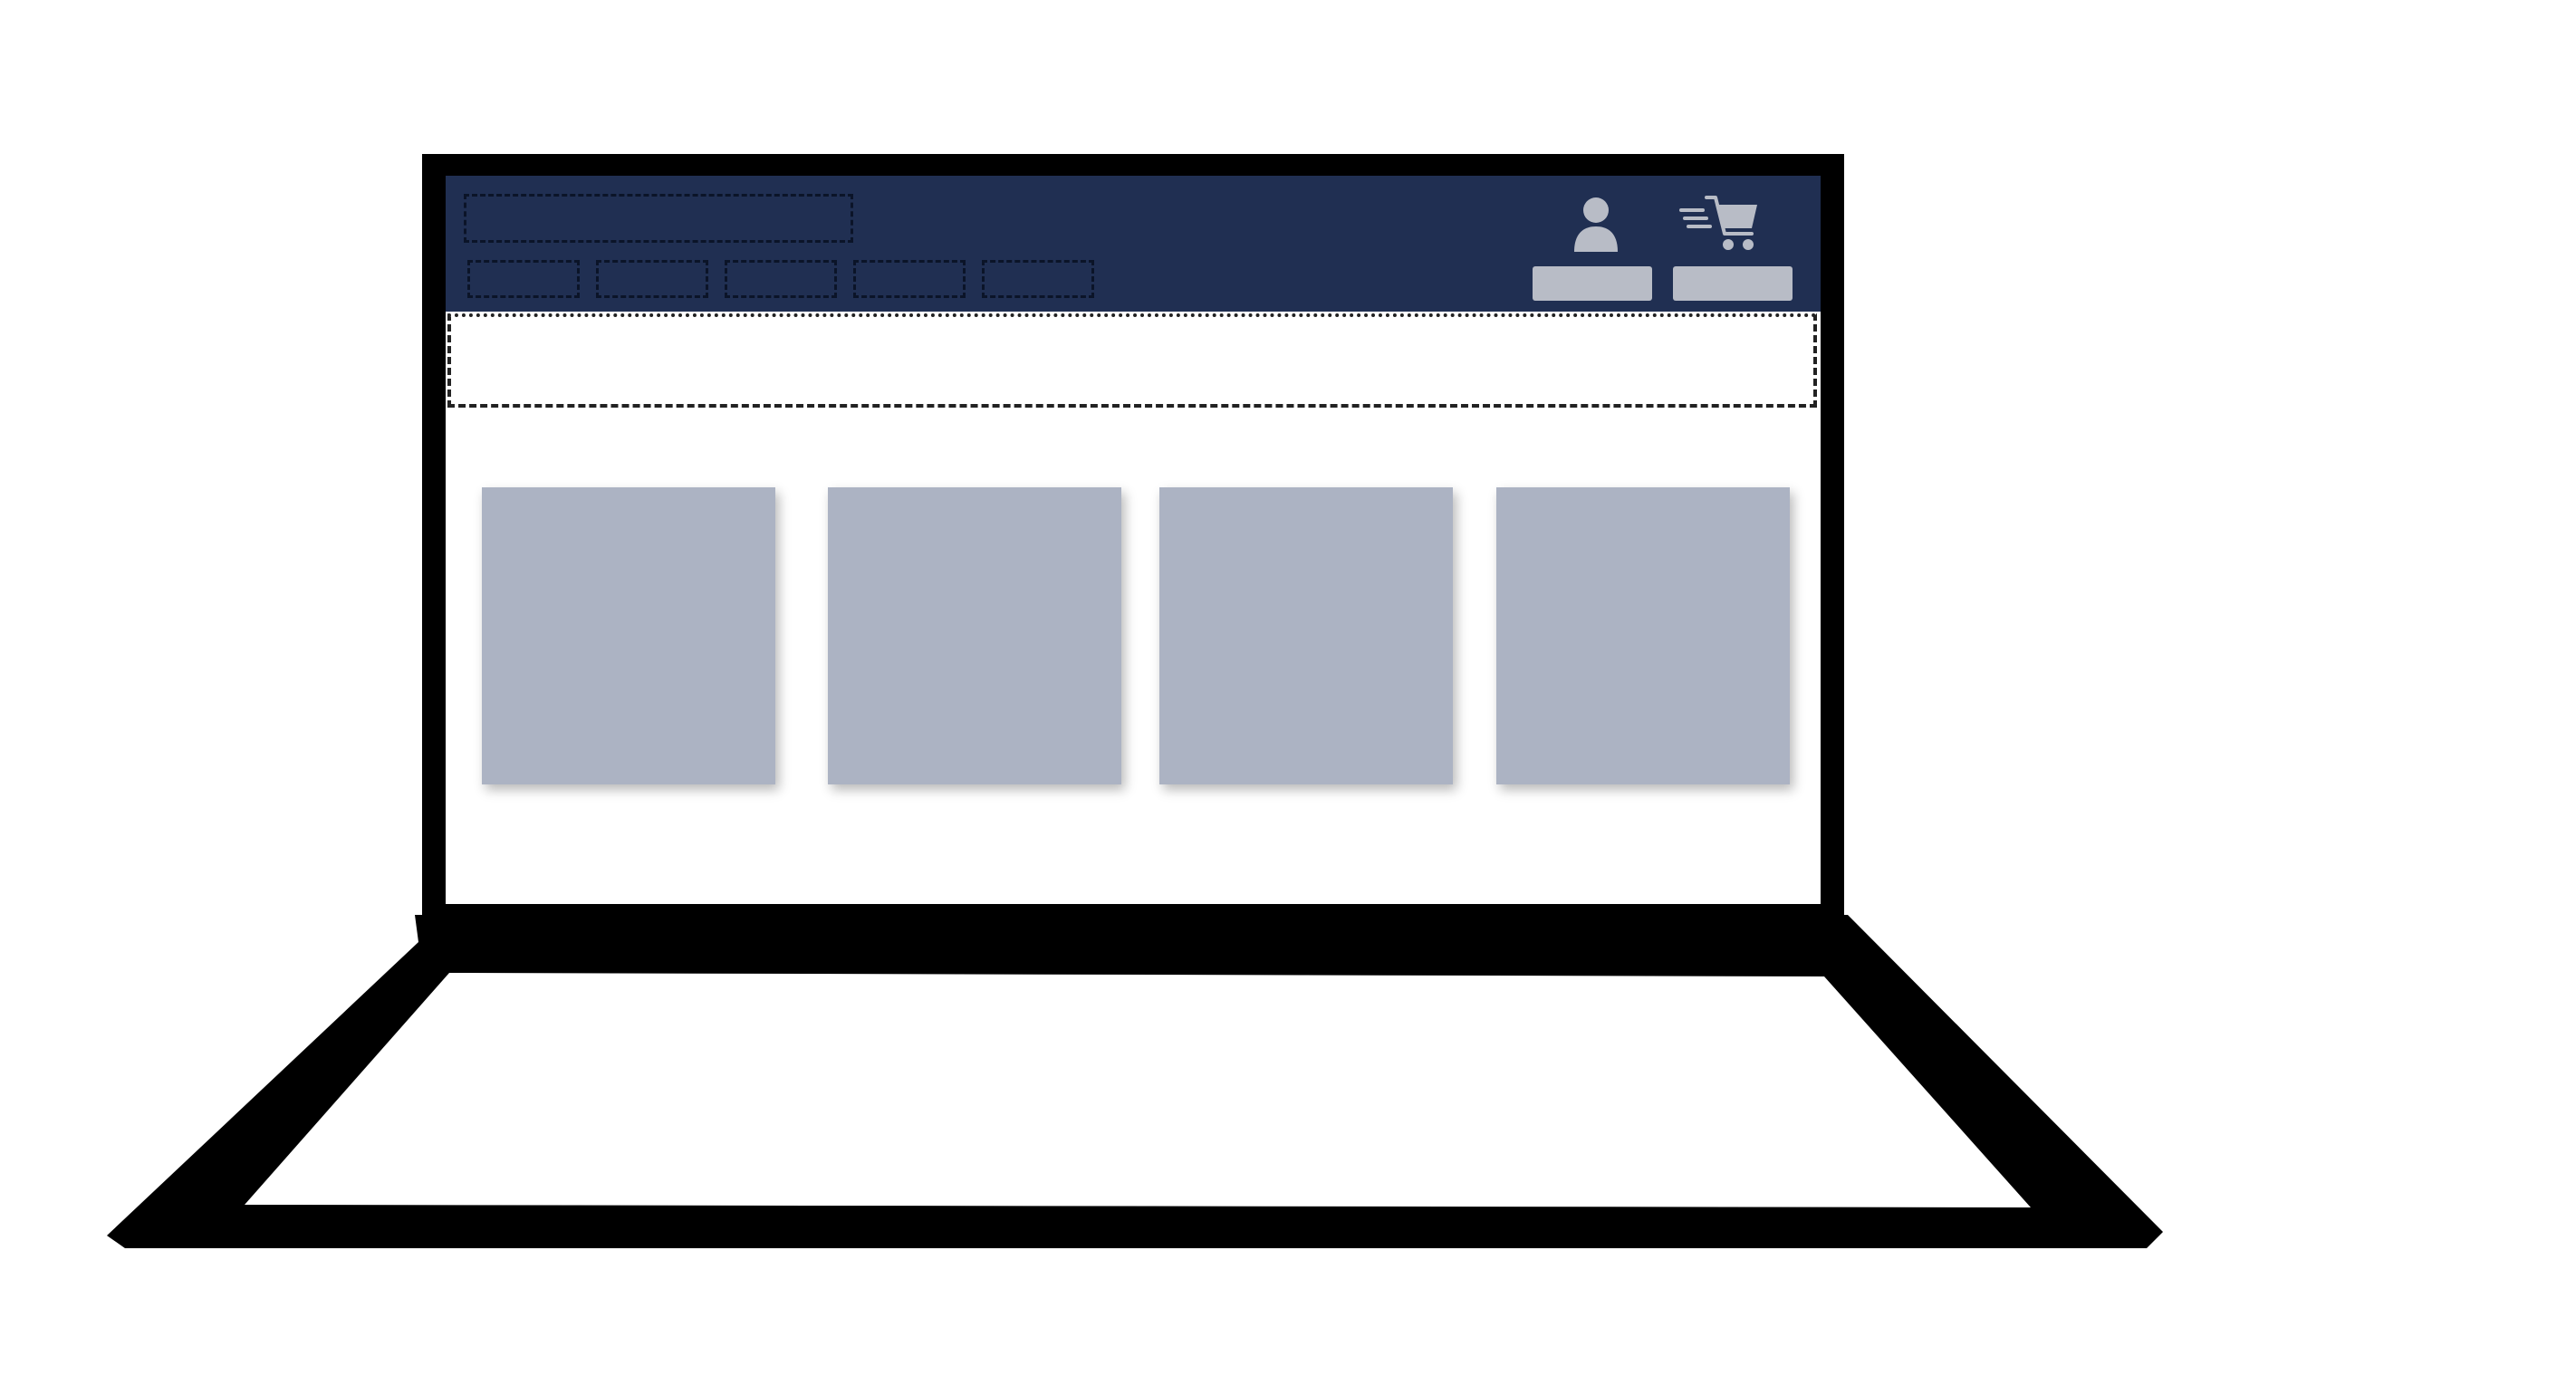  I want to click on laptop-keyboard-area, so click(1138, 1090).